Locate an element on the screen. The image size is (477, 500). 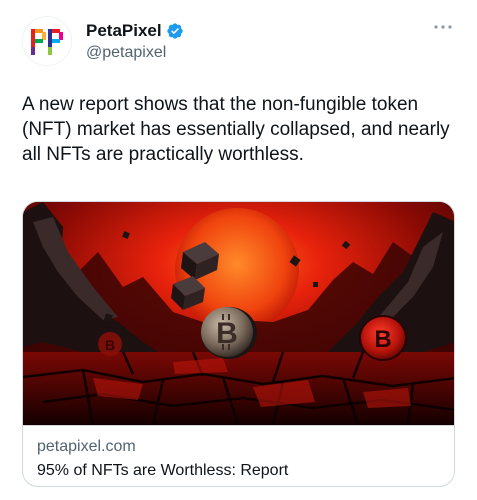
user-handle: @petapixel is located at coordinates (135, 53).